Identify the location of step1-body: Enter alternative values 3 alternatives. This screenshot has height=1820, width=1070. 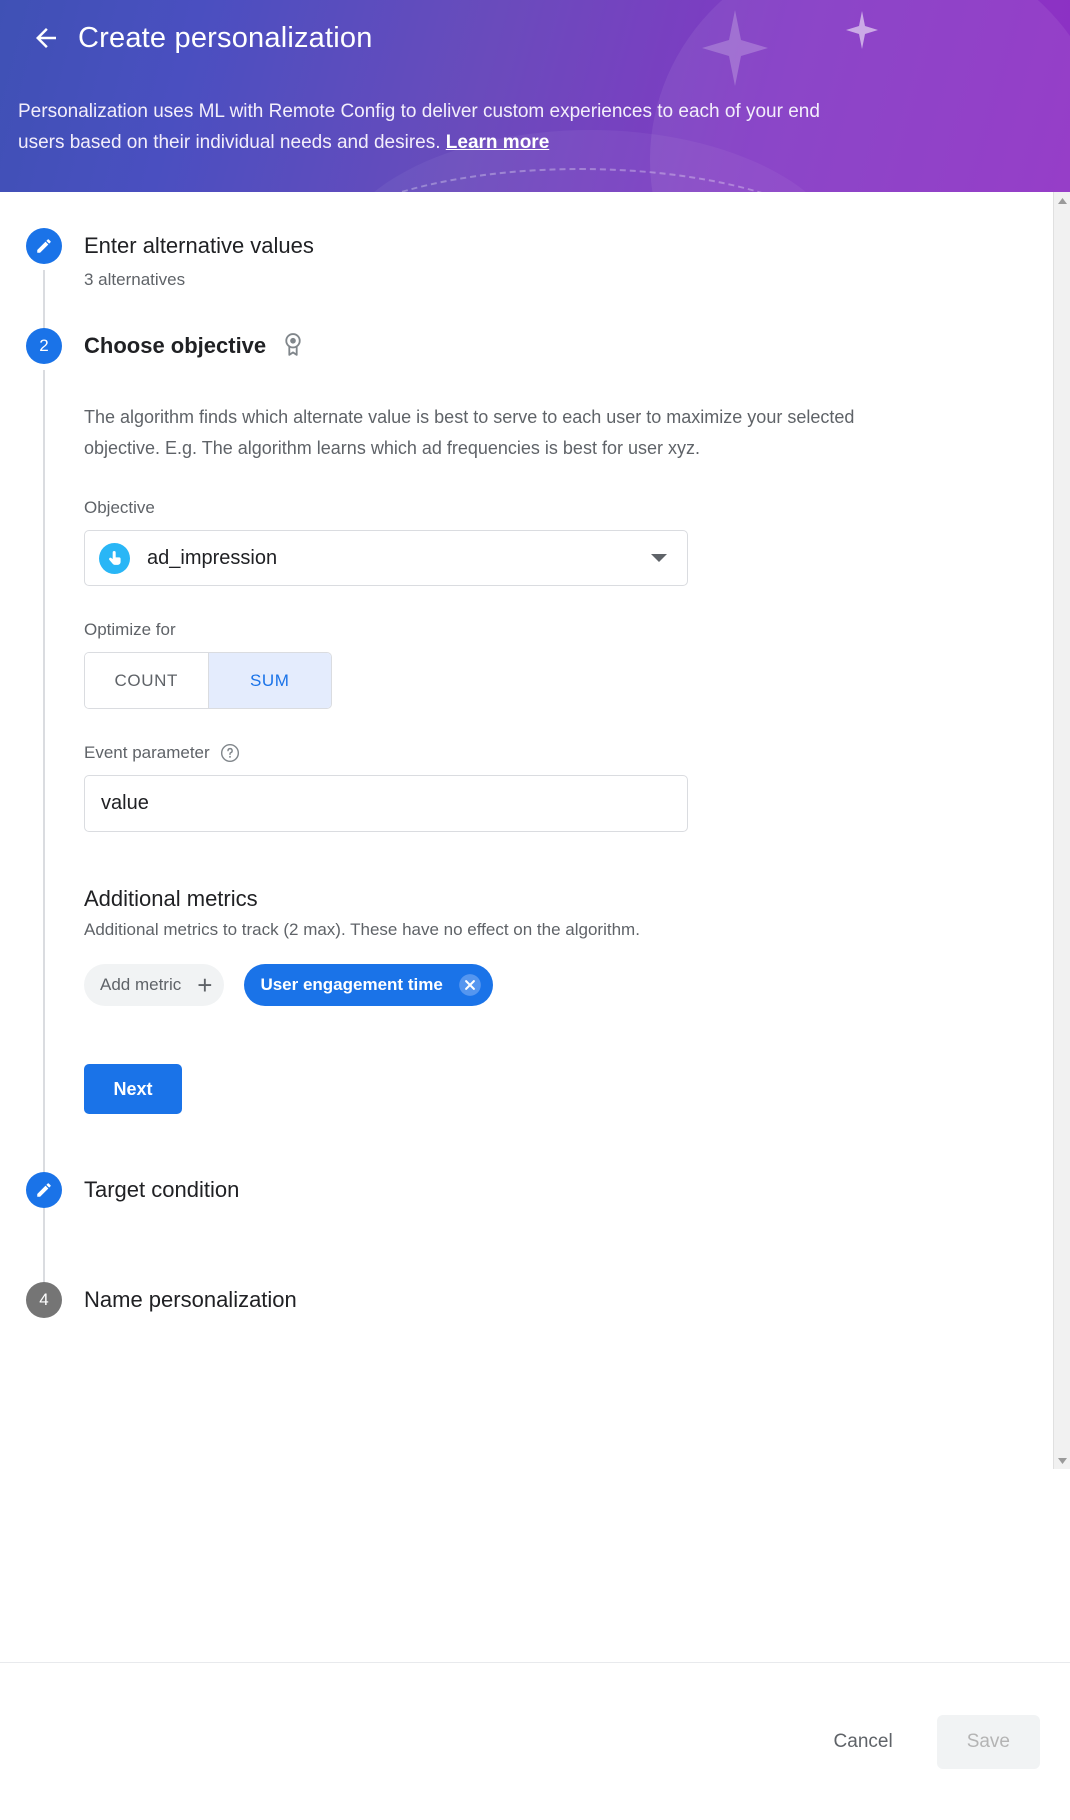
(577, 259).